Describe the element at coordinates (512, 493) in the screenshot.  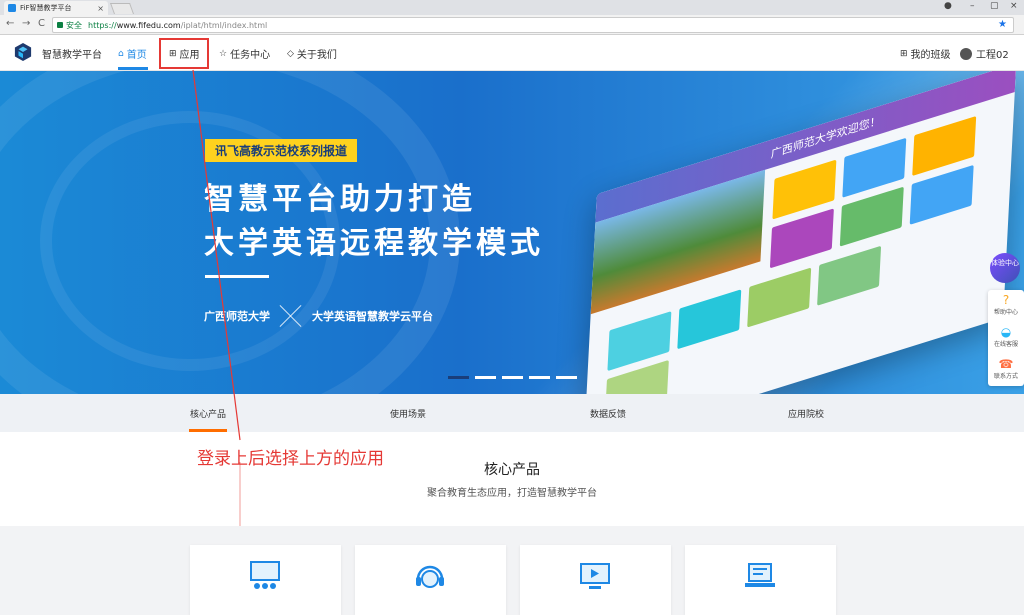
I see `core-section-subtitle: 聚合教育生态应用，打造智慧教学平台` at that location.